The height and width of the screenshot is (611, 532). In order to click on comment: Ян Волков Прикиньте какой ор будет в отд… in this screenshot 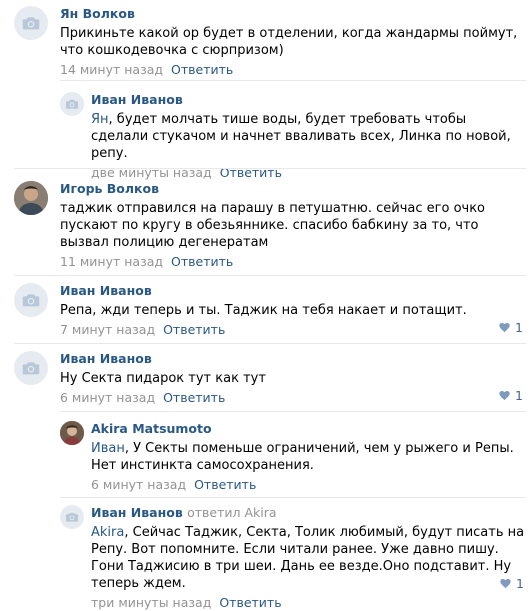, I will do `click(271, 42)`.